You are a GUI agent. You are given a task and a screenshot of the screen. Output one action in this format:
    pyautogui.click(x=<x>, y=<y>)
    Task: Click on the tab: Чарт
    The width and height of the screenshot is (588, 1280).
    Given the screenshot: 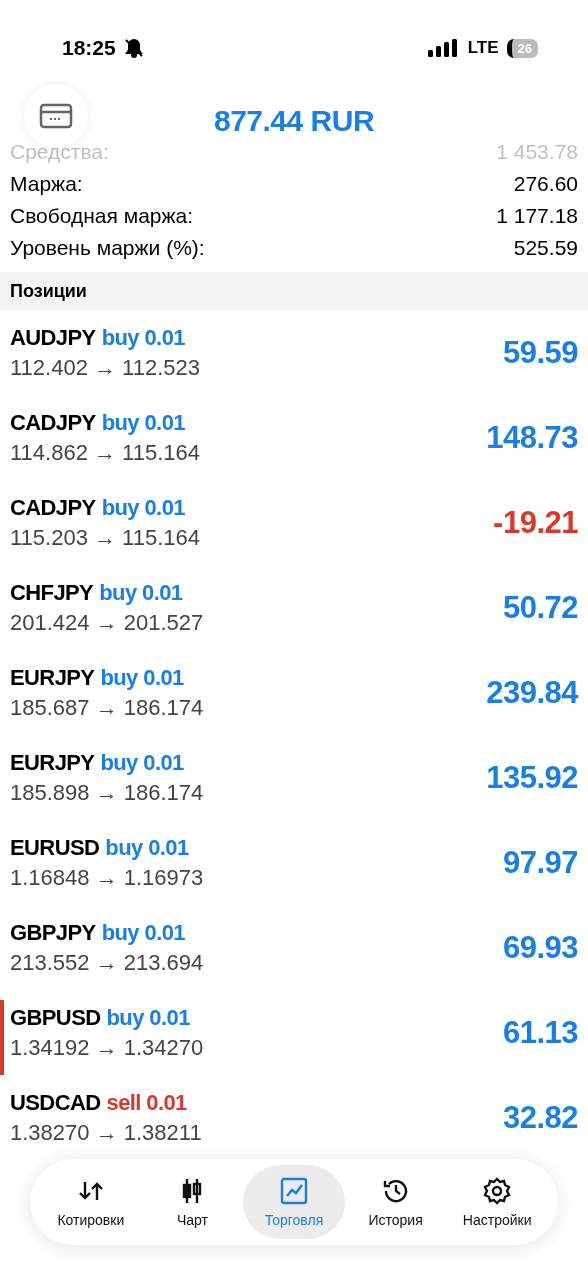 What is the action you would take?
    pyautogui.click(x=192, y=1202)
    